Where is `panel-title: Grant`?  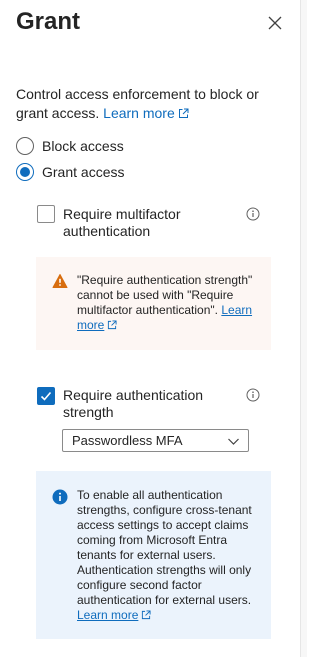
panel-title: Grant is located at coordinates (48, 21).